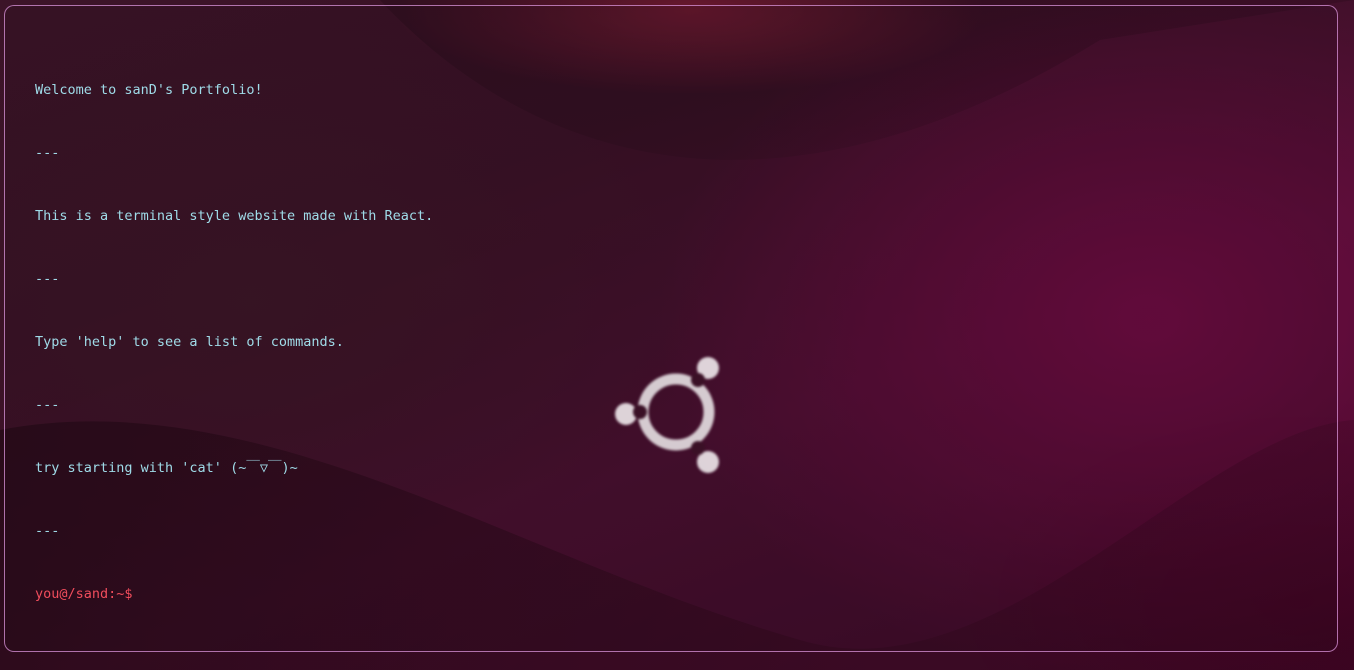 The width and height of the screenshot is (1354, 670). Describe the element at coordinates (667, 415) in the screenshot. I see `ubuntu-logo-icon` at that location.